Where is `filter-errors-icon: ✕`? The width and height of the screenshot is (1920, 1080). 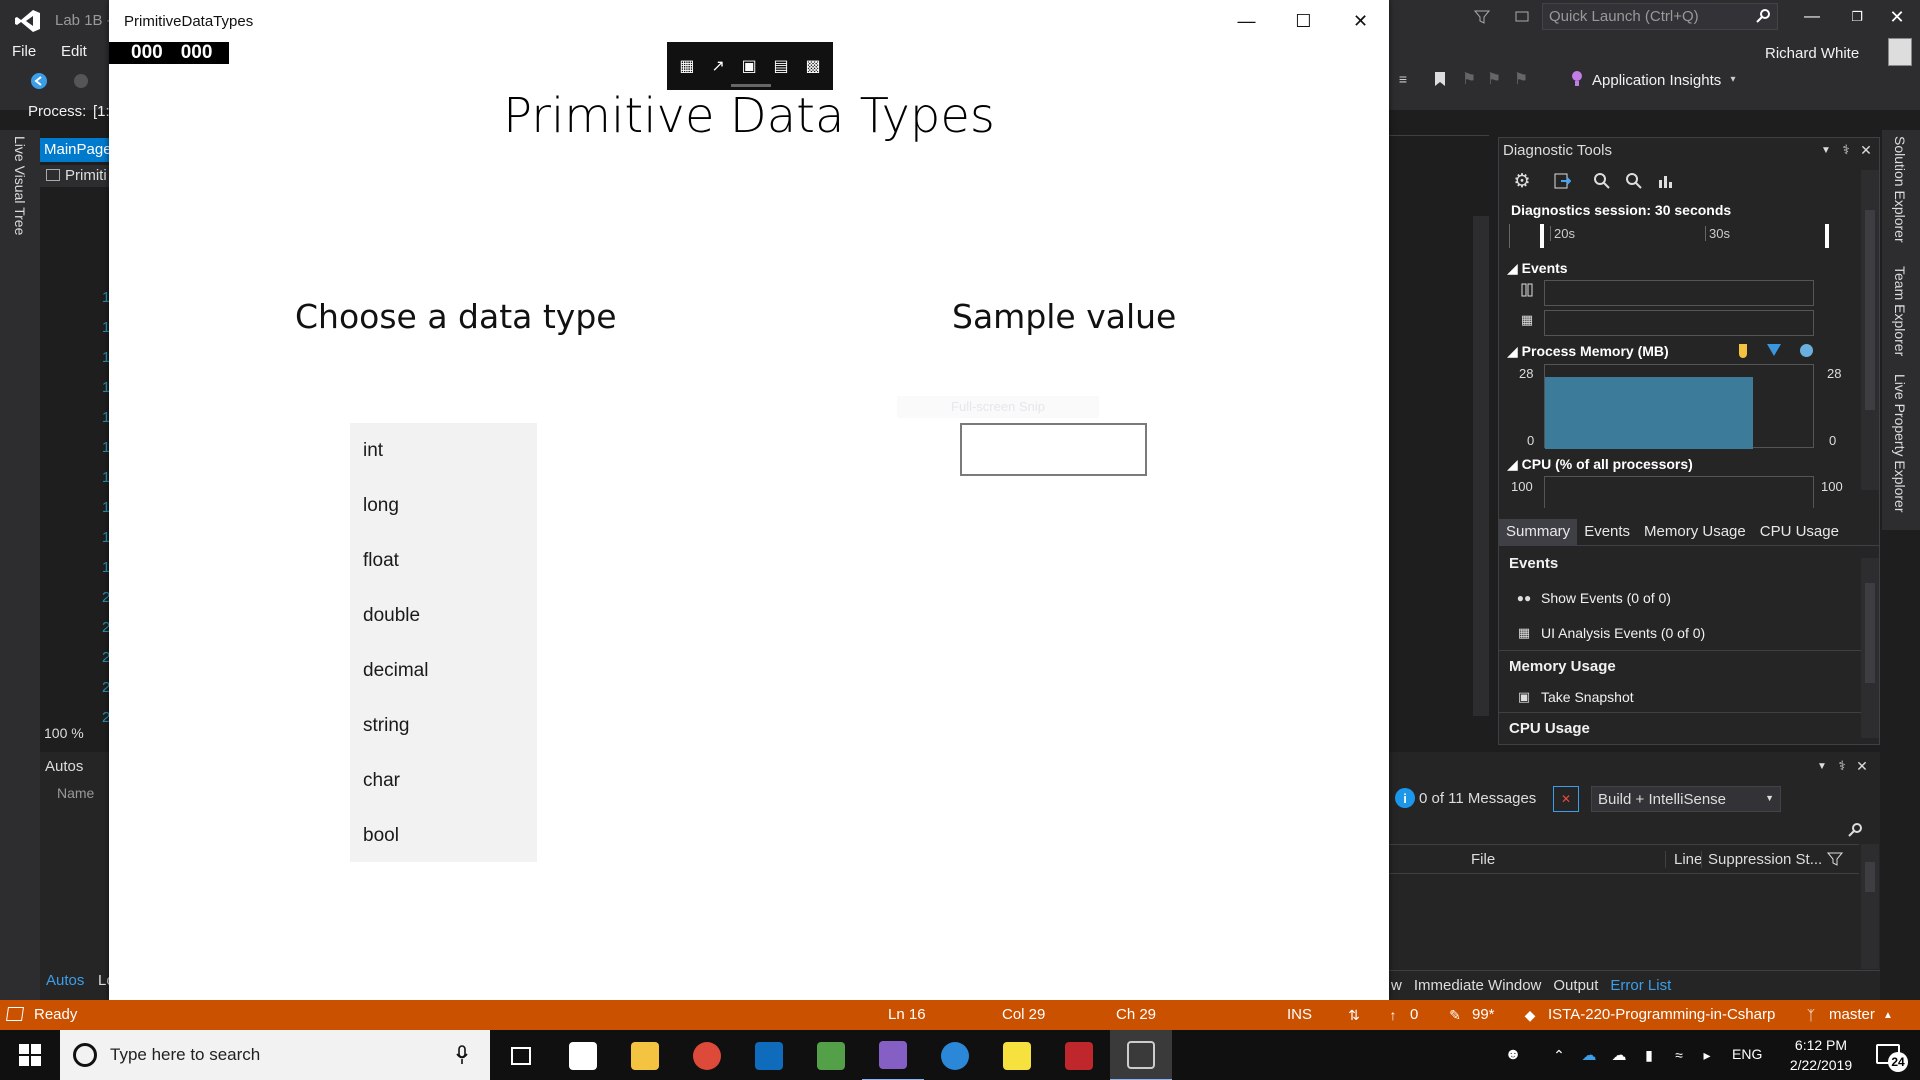
filter-errors-icon: ✕ is located at coordinates (1566, 799).